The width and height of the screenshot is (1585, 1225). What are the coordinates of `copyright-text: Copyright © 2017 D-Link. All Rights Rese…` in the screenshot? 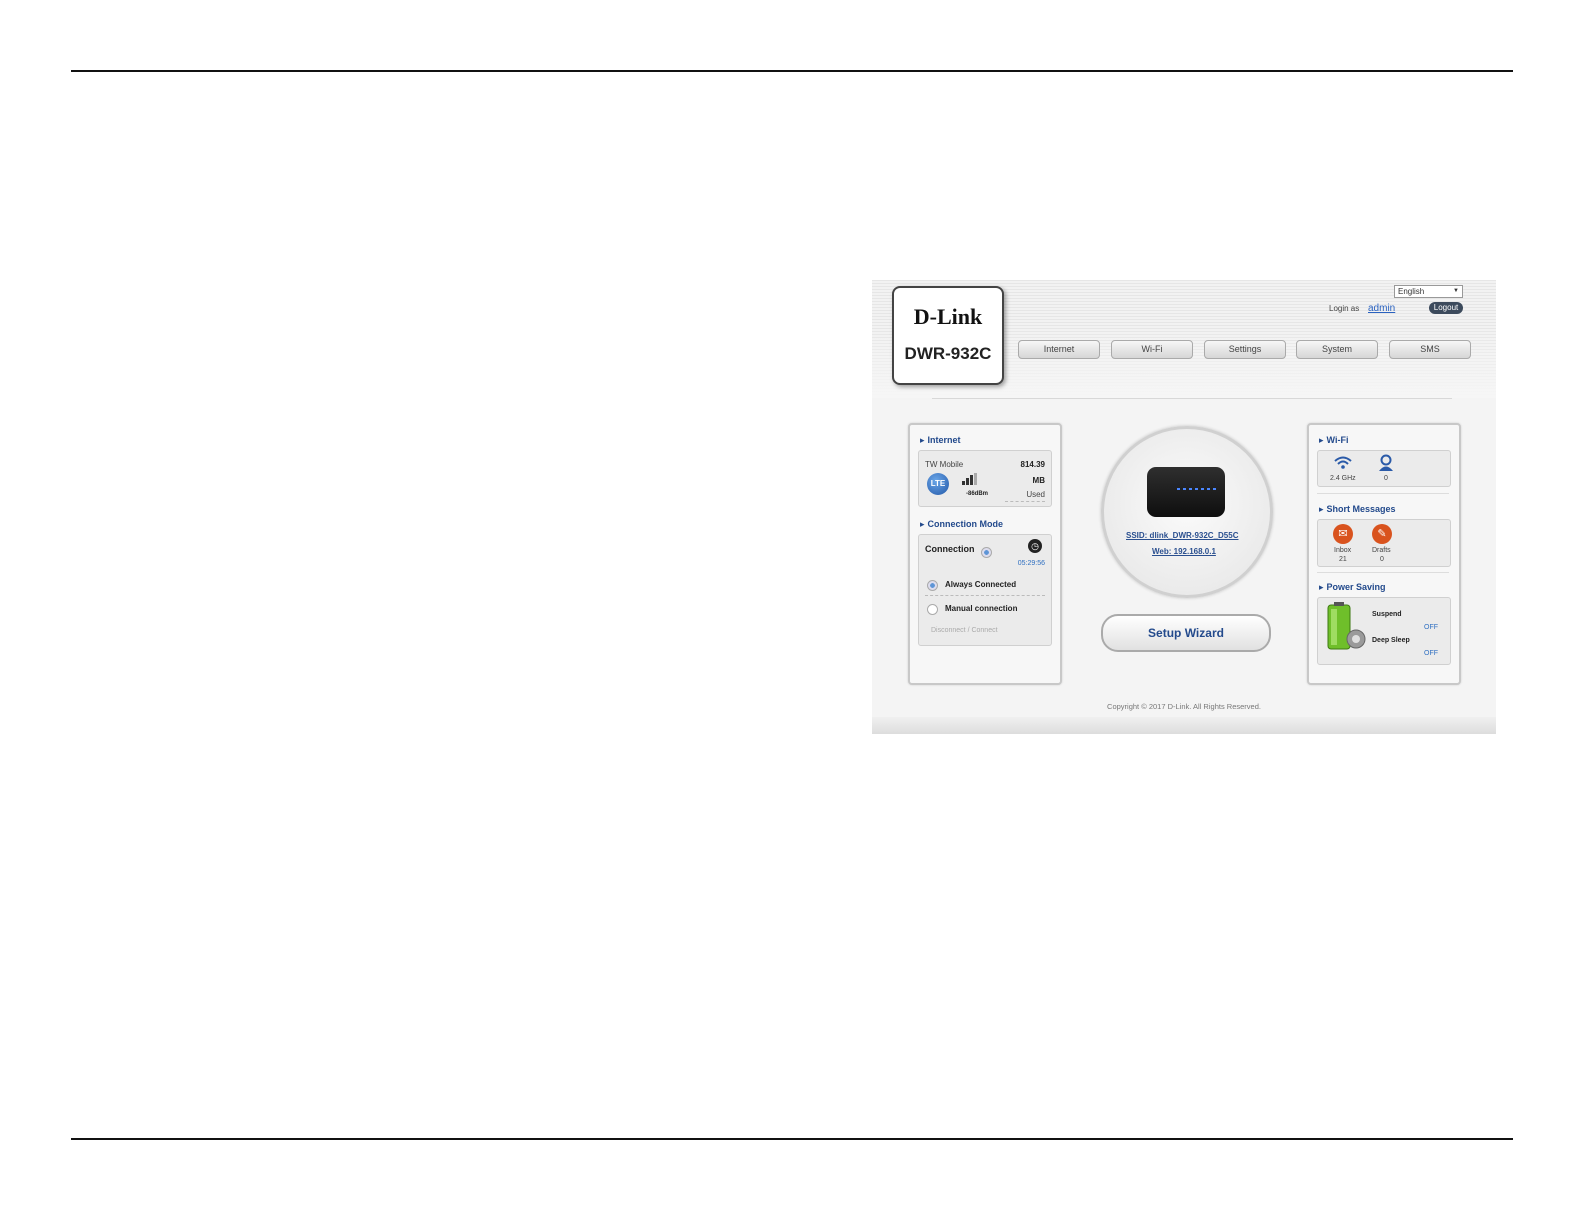 It's located at (1184, 706).